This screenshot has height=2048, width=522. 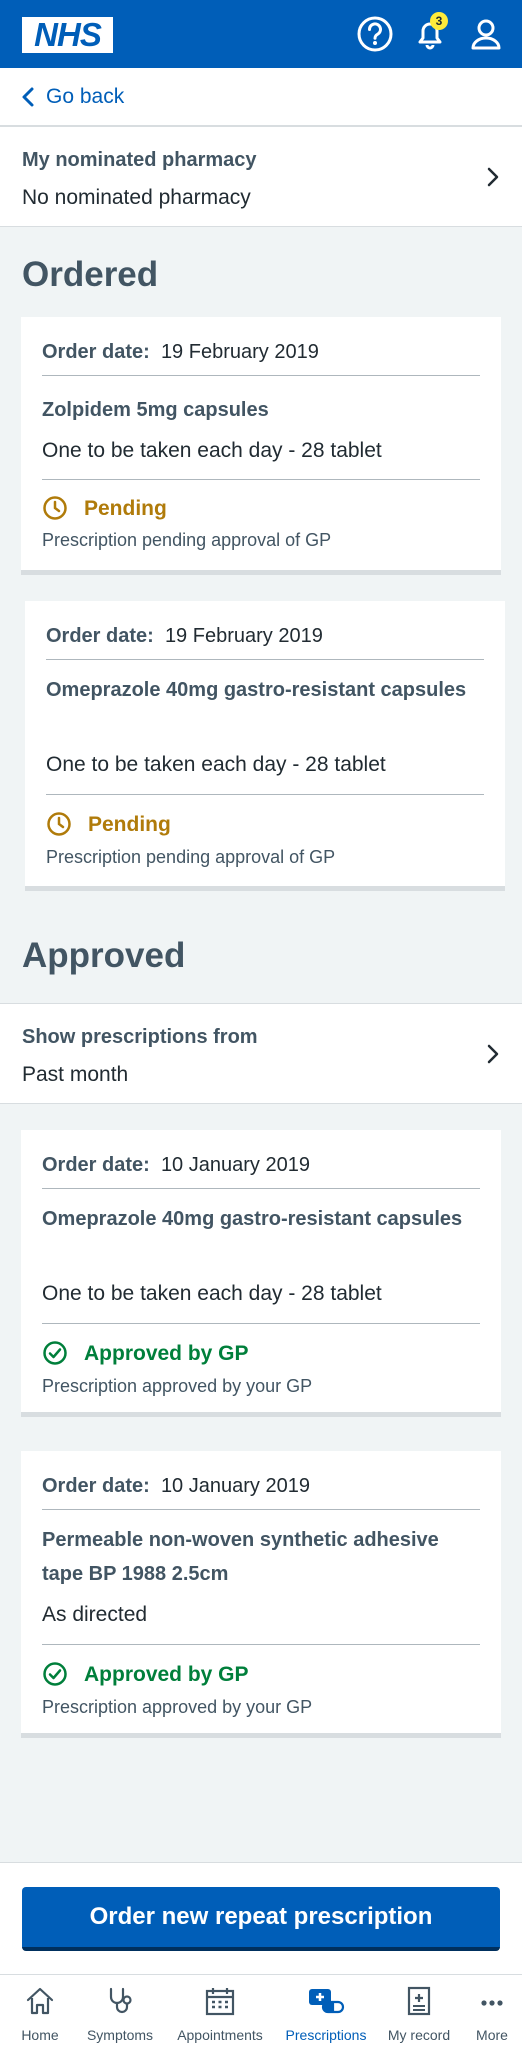 What do you see at coordinates (155, 410) in the screenshot?
I see `medicine-name: Zolpidem 5mg capsules` at bounding box center [155, 410].